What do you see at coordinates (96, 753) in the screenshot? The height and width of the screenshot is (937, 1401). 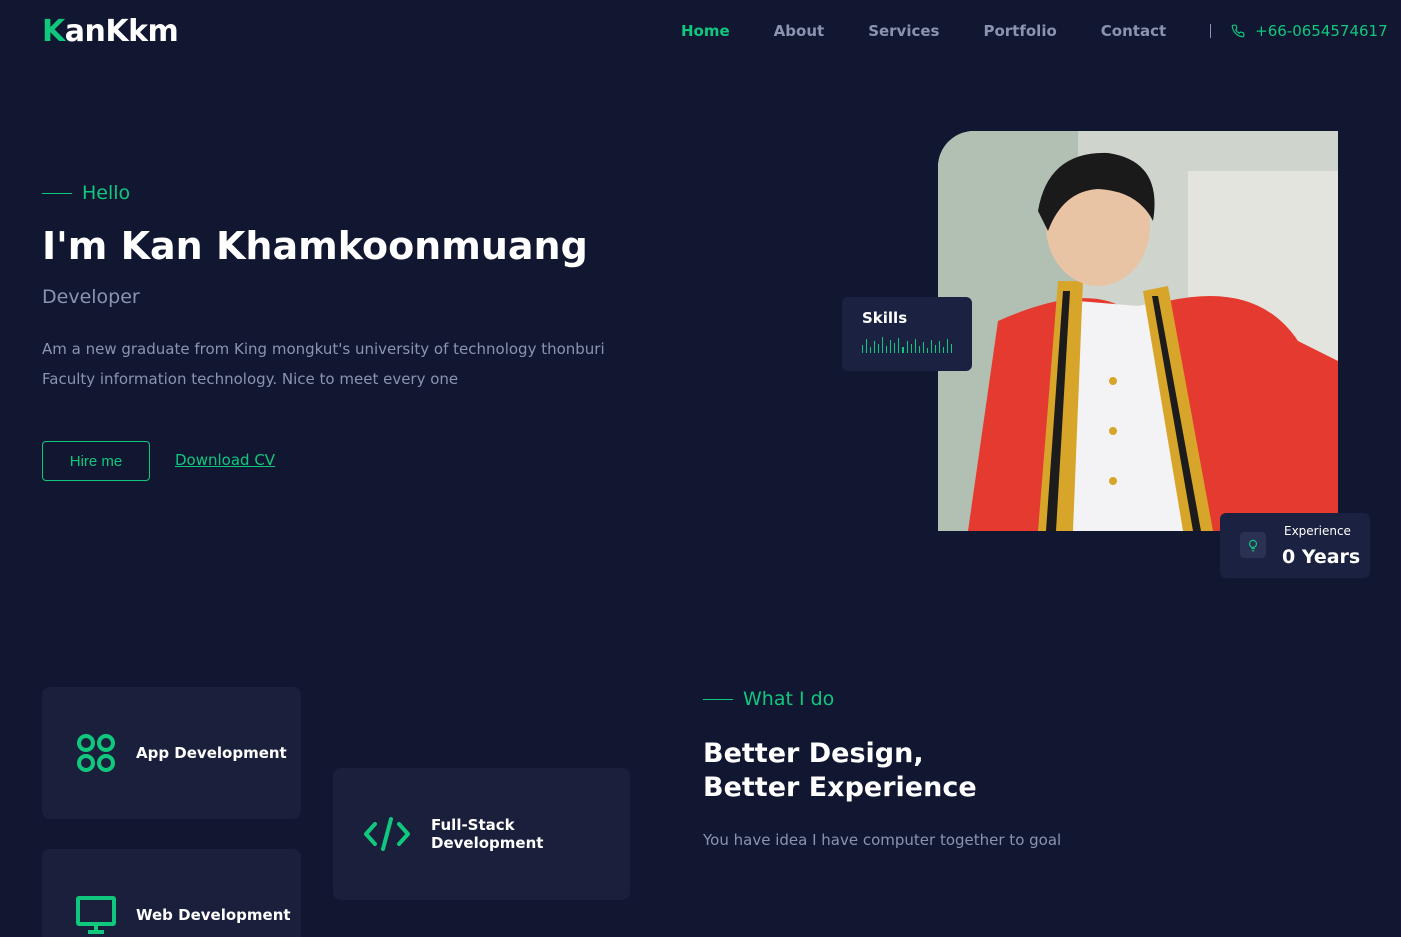 I see `app-grid-icon` at bounding box center [96, 753].